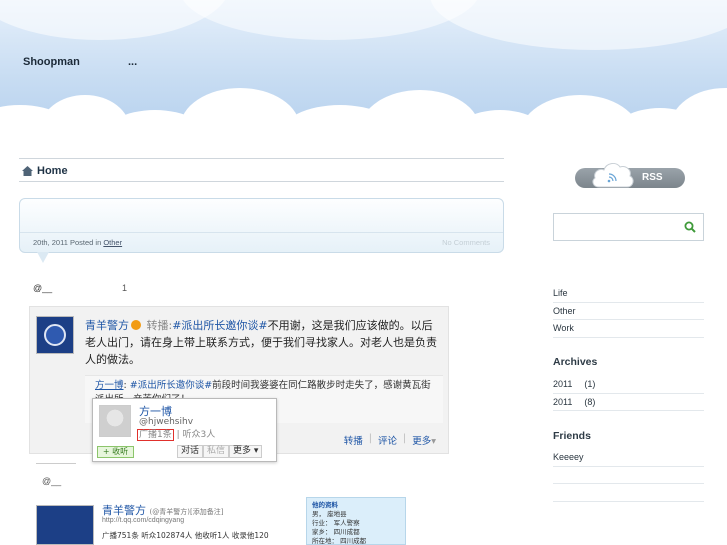 The image size is (727, 545). What do you see at coordinates (43, 257) in the screenshot?
I see `post-header-pointer` at bounding box center [43, 257].